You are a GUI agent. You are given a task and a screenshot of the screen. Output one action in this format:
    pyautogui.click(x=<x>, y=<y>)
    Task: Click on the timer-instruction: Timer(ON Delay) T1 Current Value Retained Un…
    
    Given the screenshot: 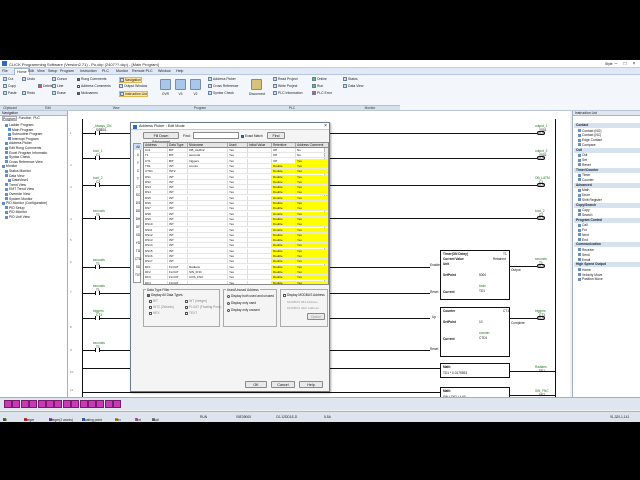 What is the action you would take?
    pyautogui.click(x=475, y=275)
    